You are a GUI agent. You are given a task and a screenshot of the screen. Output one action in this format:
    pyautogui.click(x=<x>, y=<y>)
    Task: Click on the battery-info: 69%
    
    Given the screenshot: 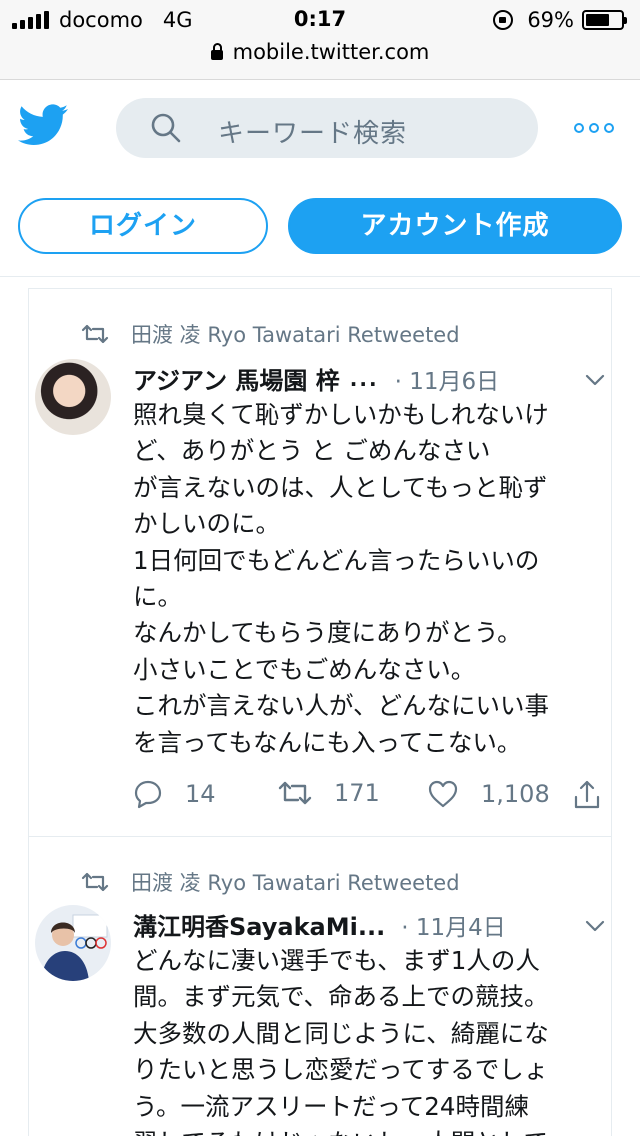 What is the action you would take?
    pyautogui.click(x=560, y=20)
    